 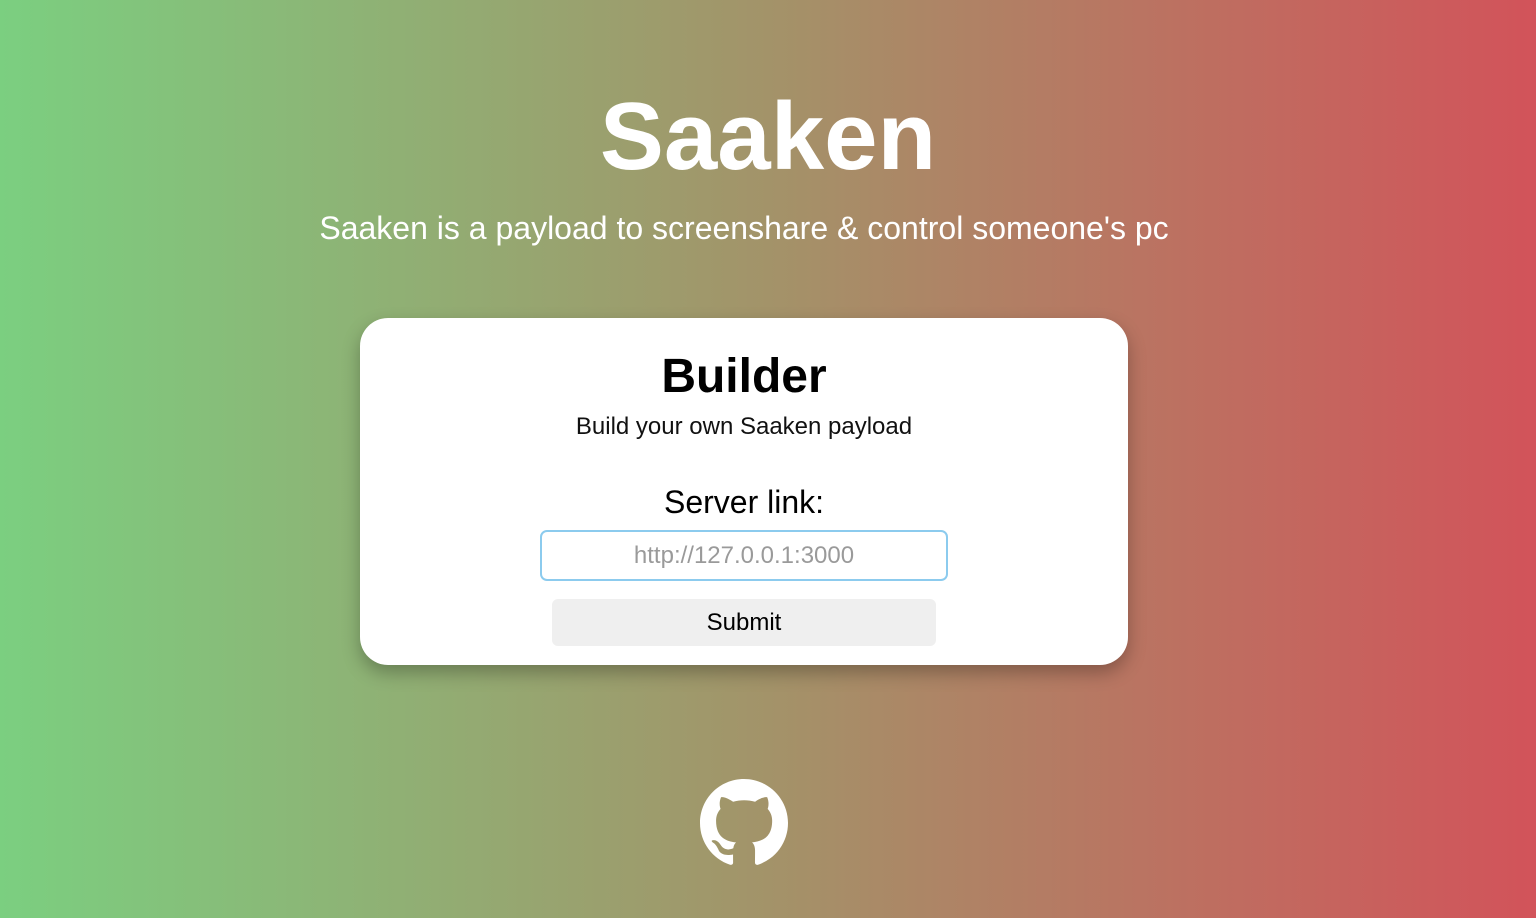 I want to click on github-icon, so click(x=744, y=822).